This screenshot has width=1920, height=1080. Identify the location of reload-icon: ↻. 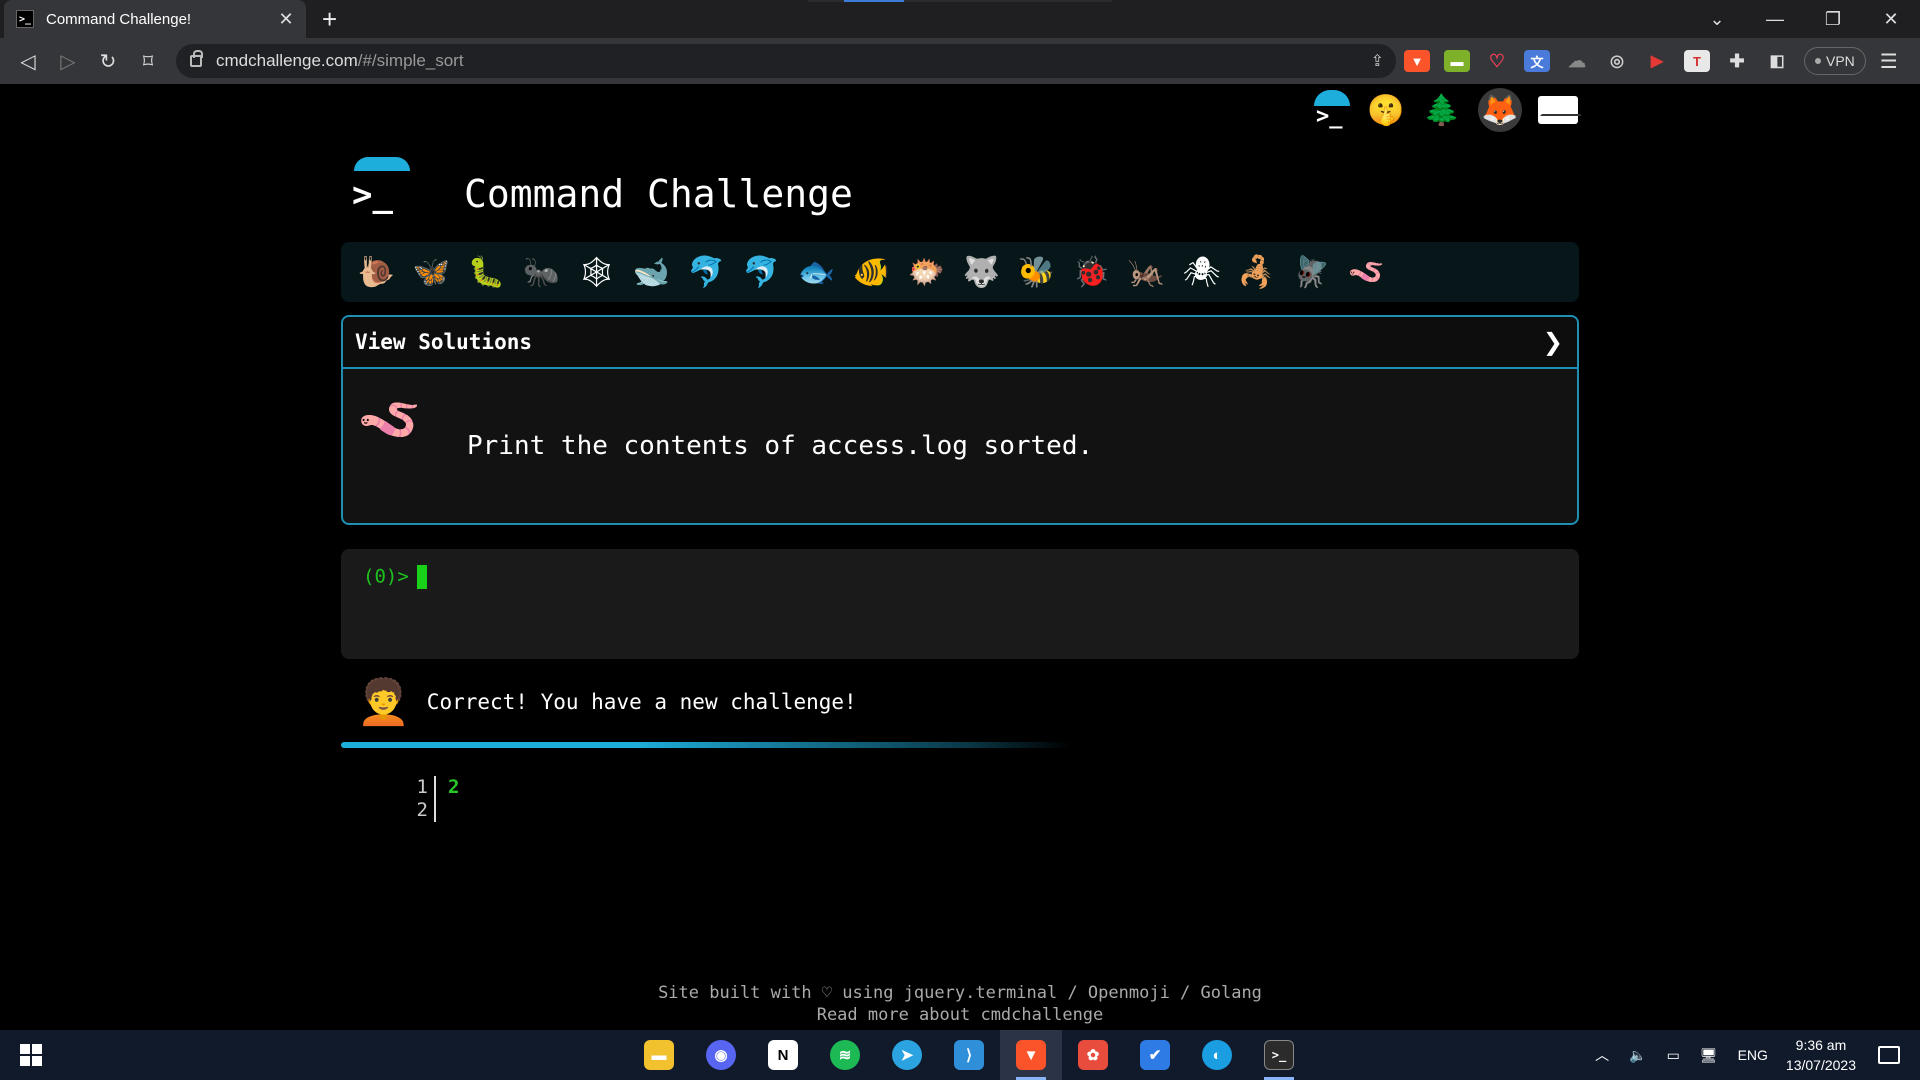
(108, 61).